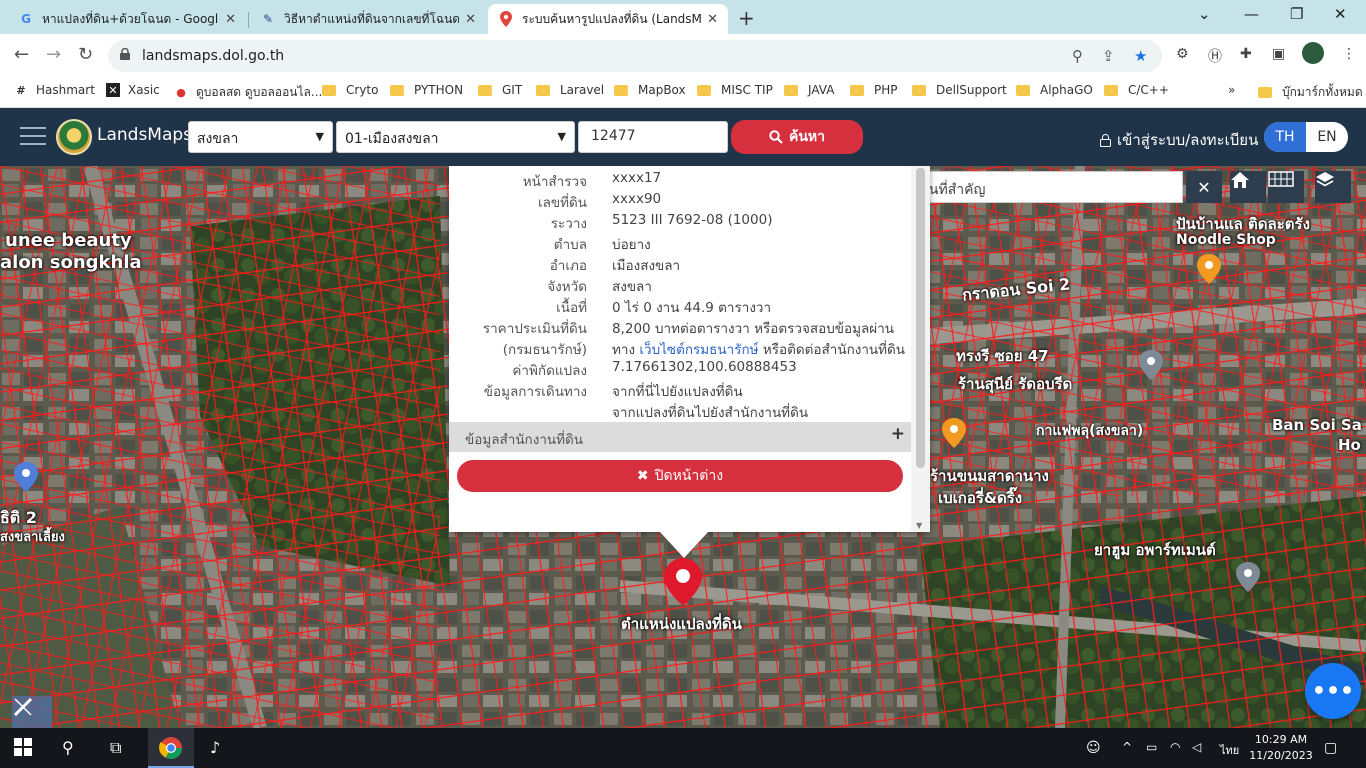  What do you see at coordinates (455, 137) in the screenshot?
I see `district-select: 01-เมืองสงขลา ▼` at bounding box center [455, 137].